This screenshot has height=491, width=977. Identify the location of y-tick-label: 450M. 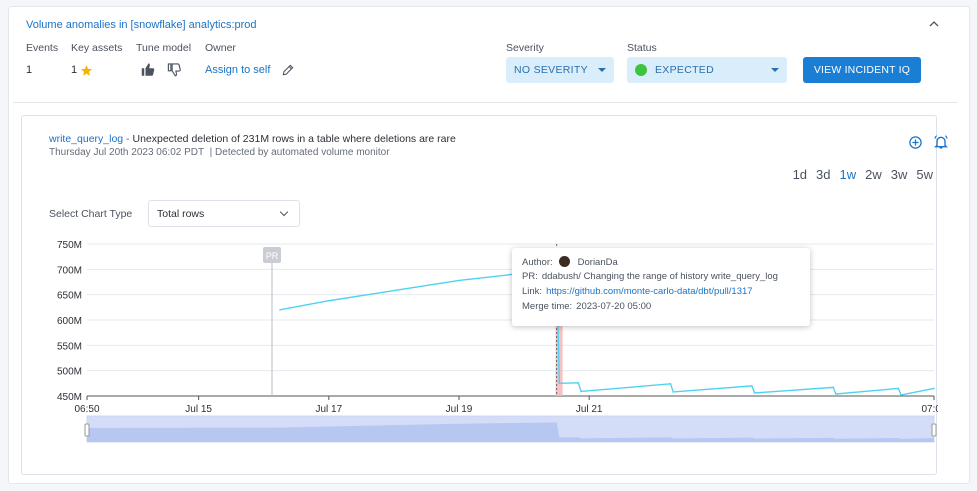
(69, 397).